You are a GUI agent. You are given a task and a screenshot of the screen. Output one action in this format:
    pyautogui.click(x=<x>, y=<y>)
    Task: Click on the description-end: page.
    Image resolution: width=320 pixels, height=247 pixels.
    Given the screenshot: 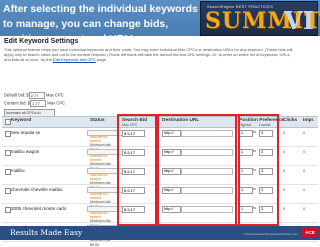 What is the action you would take?
    pyautogui.click(x=101, y=59)
    